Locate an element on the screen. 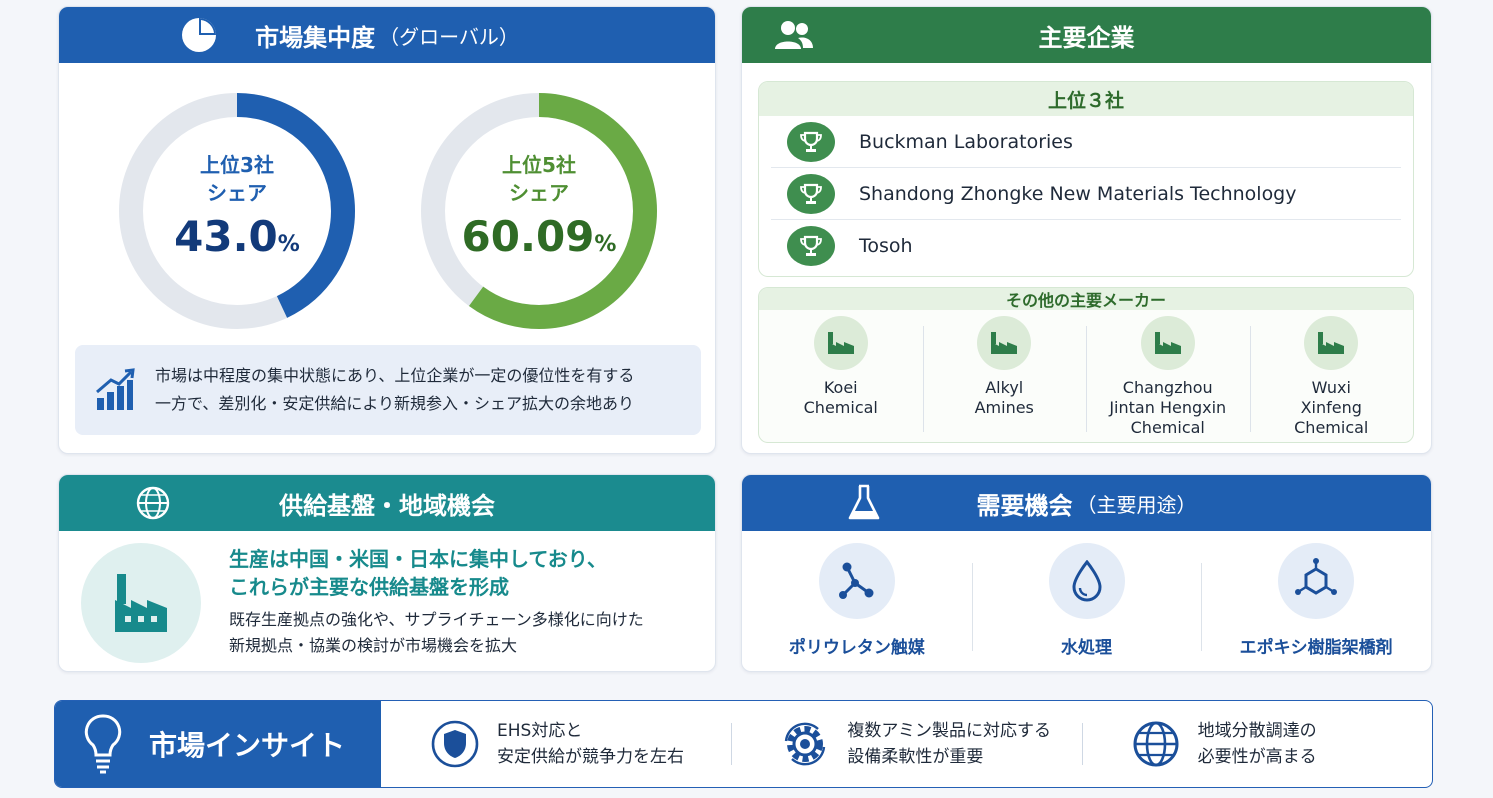 This screenshot has height=798, width=1493. demand-title-sub: （主要用途） is located at coordinates (1136, 504).